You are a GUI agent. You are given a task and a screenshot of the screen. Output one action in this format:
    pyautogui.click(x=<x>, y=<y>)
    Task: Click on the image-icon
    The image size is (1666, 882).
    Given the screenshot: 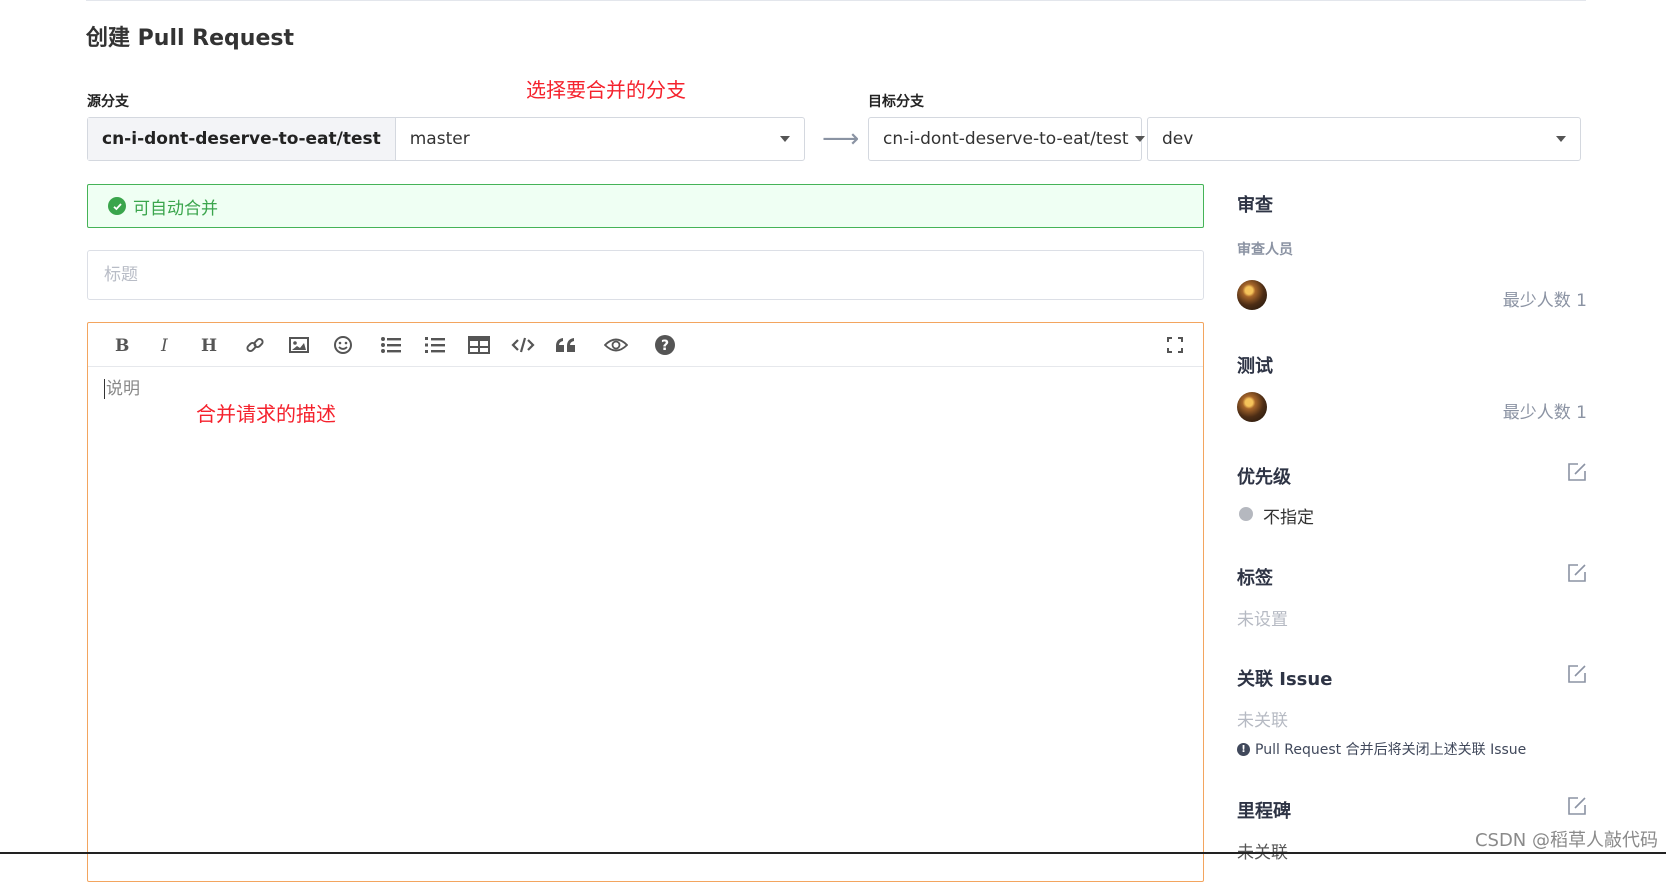 What is the action you would take?
    pyautogui.click(x=299, y=345)
    